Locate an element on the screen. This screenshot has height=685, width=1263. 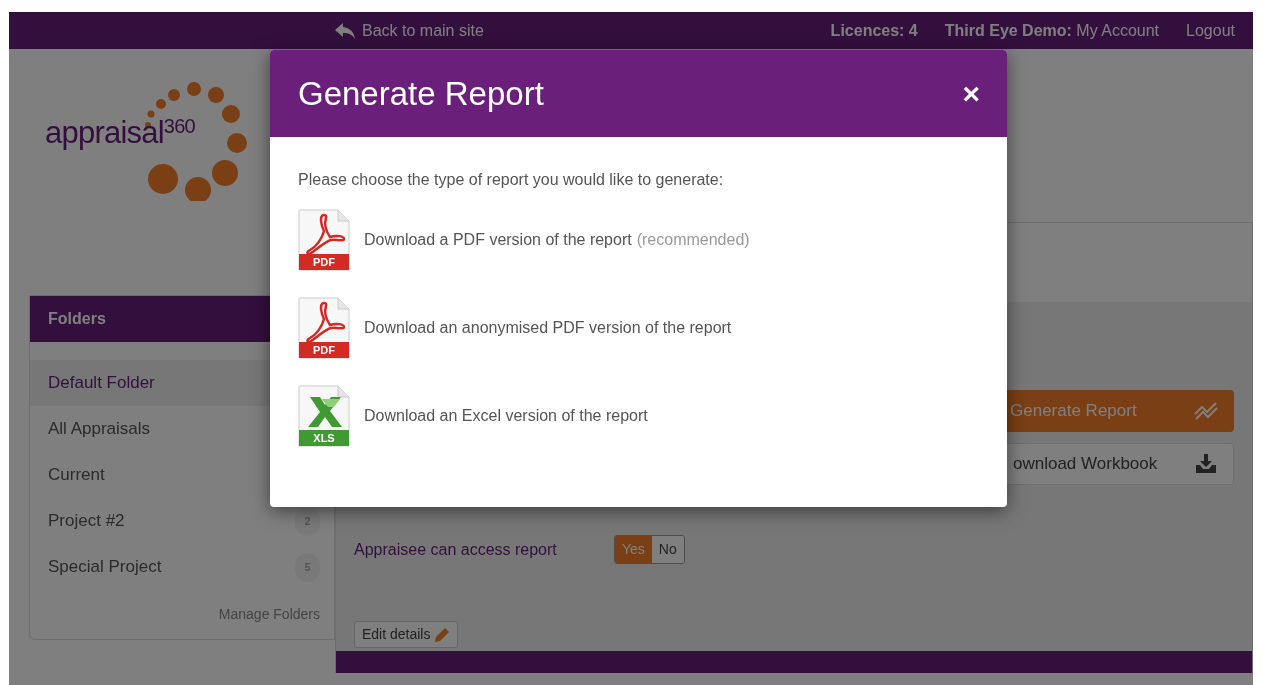
spreadsheet-file-icon is located at coordinates (324, 416).